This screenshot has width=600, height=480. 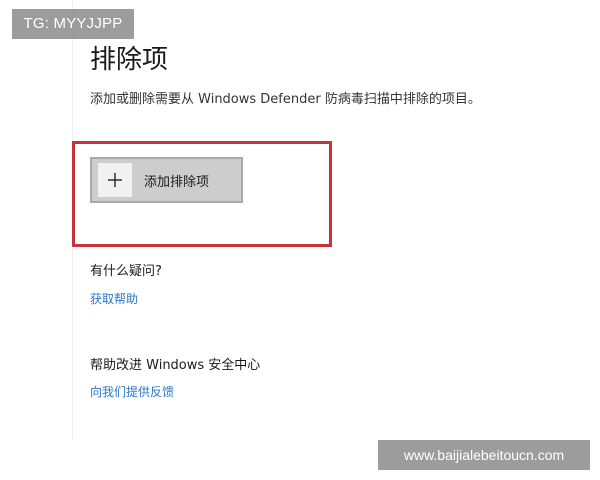 I want to click on feedback-link: 向我们提供反馈, so click(x=132, y=392).